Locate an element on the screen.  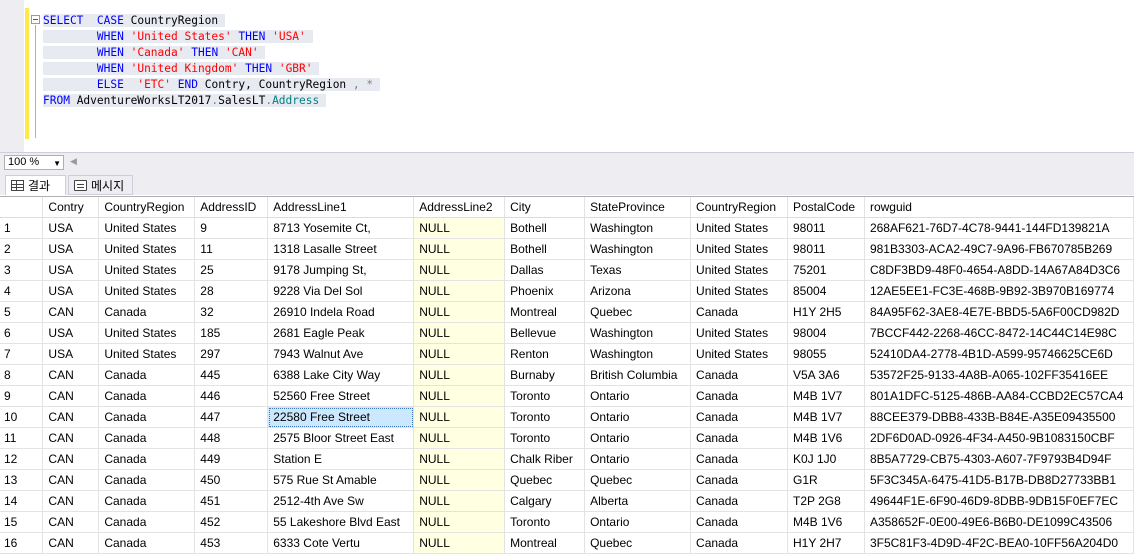
row-number: 8 is located at coordinates (22, 375).